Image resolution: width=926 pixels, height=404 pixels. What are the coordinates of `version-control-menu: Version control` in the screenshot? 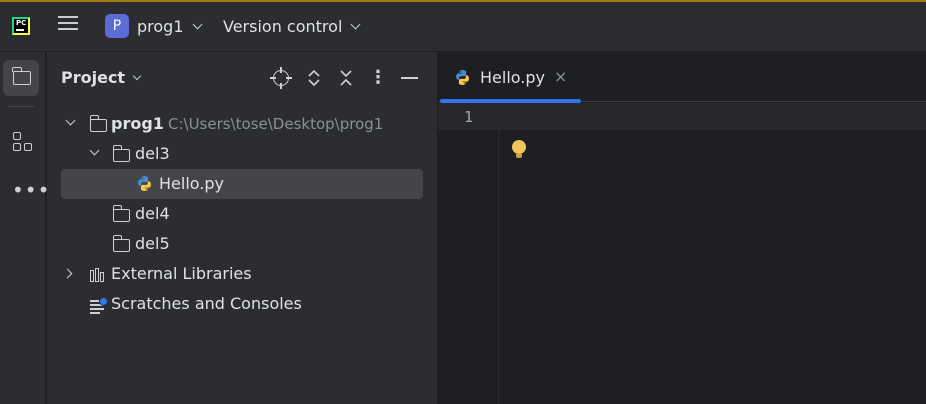 It's located at (292, 26).